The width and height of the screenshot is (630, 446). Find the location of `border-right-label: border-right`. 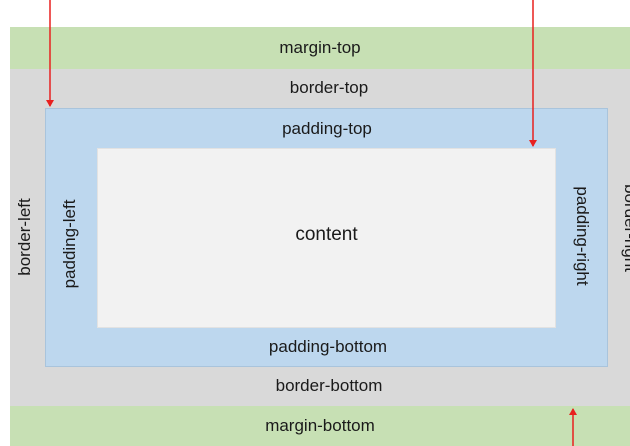

border-right-label: border-right is located at coordinates (625, 228).